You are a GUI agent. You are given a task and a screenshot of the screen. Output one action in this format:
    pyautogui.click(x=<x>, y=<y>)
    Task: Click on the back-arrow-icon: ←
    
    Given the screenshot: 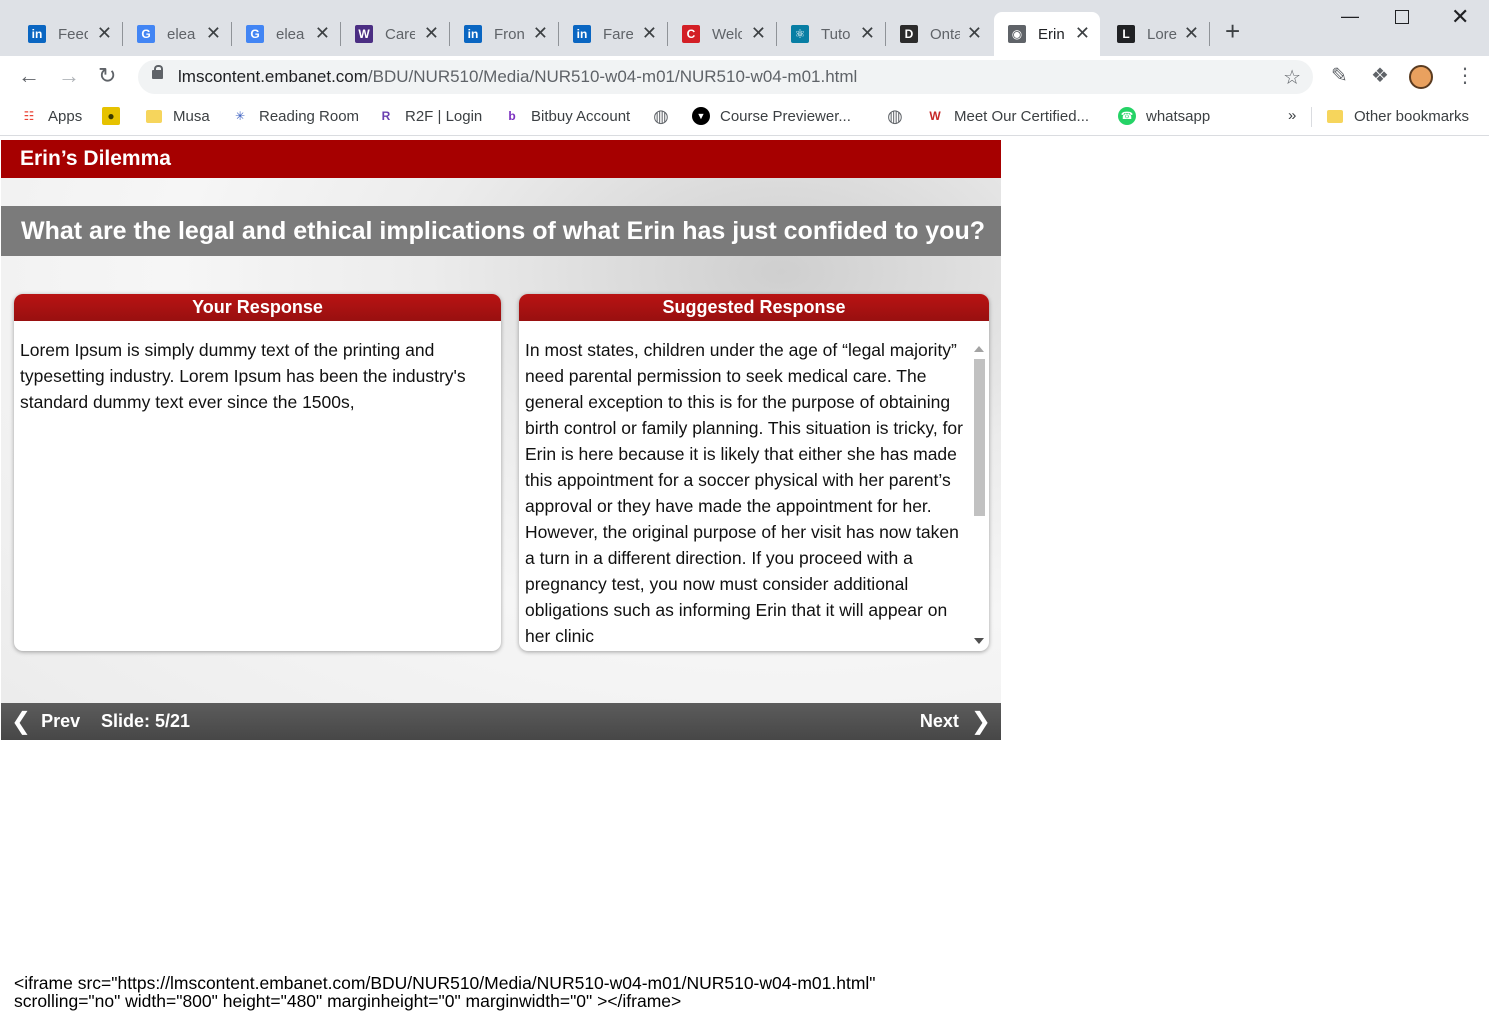 What is the action you would take?
    pyautogui.click(x=29, y=76)
    